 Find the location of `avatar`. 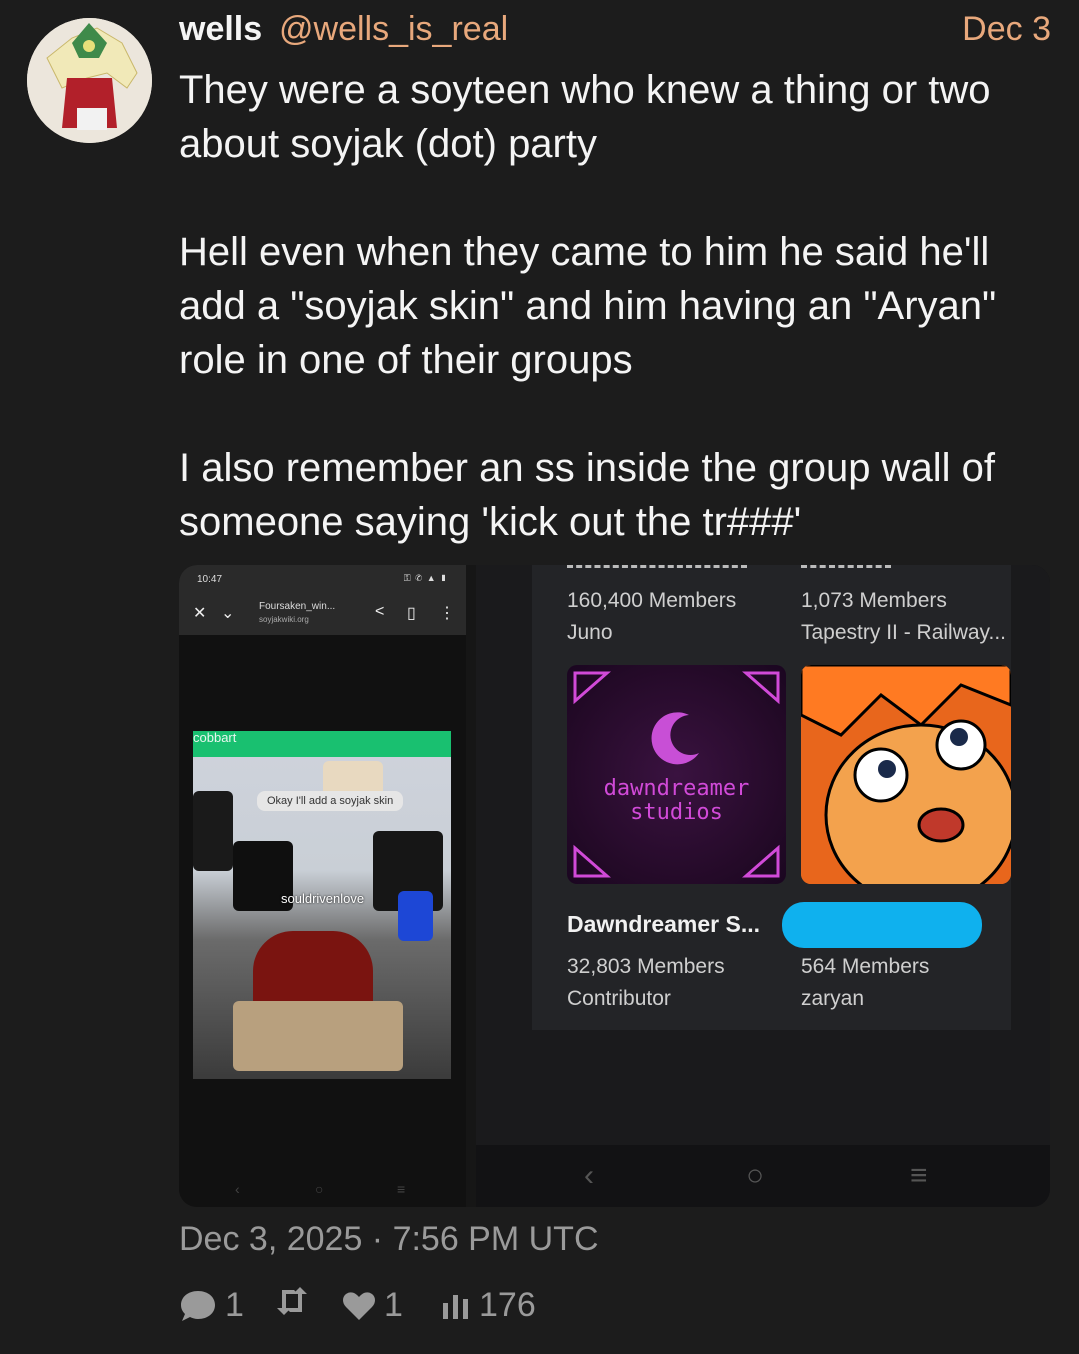

avatar is located at coordinates (89, 80).